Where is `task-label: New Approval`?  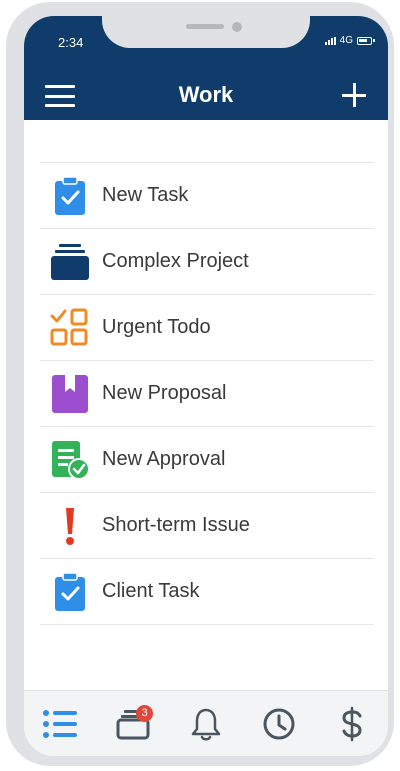
task-label: New Approval is located at coordinates (164, 459).